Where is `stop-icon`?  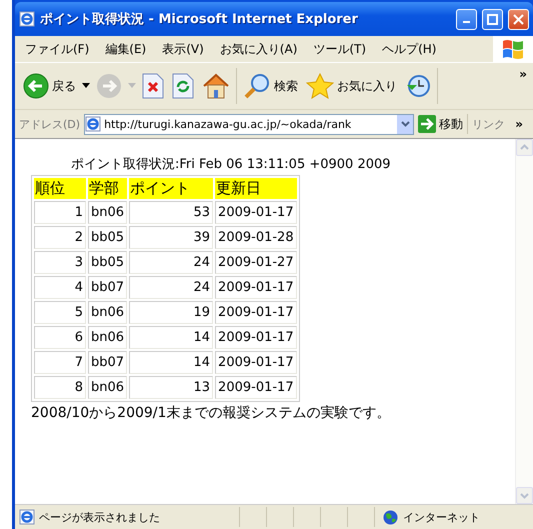 stop-icon is located at coordinates (153, 86).